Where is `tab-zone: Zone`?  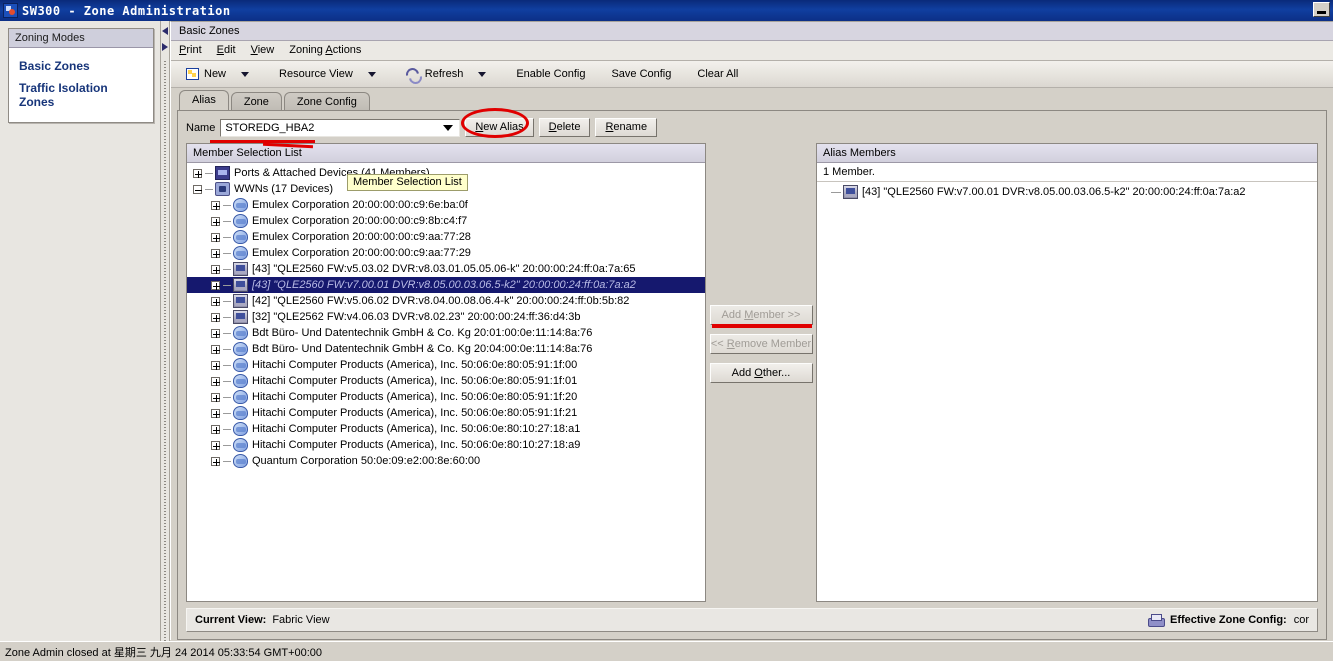
tab-zone: Zone is located at coordinates (256, 101).